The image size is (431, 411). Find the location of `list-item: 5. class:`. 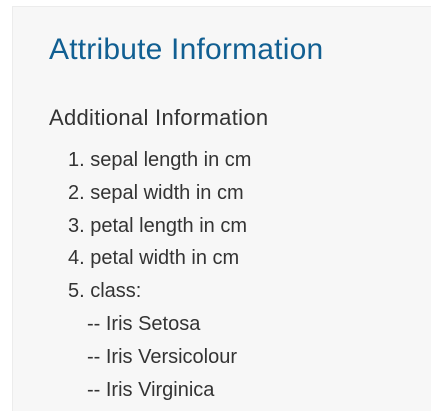

list-item: 5. class: is located at coordinates (105, 291).